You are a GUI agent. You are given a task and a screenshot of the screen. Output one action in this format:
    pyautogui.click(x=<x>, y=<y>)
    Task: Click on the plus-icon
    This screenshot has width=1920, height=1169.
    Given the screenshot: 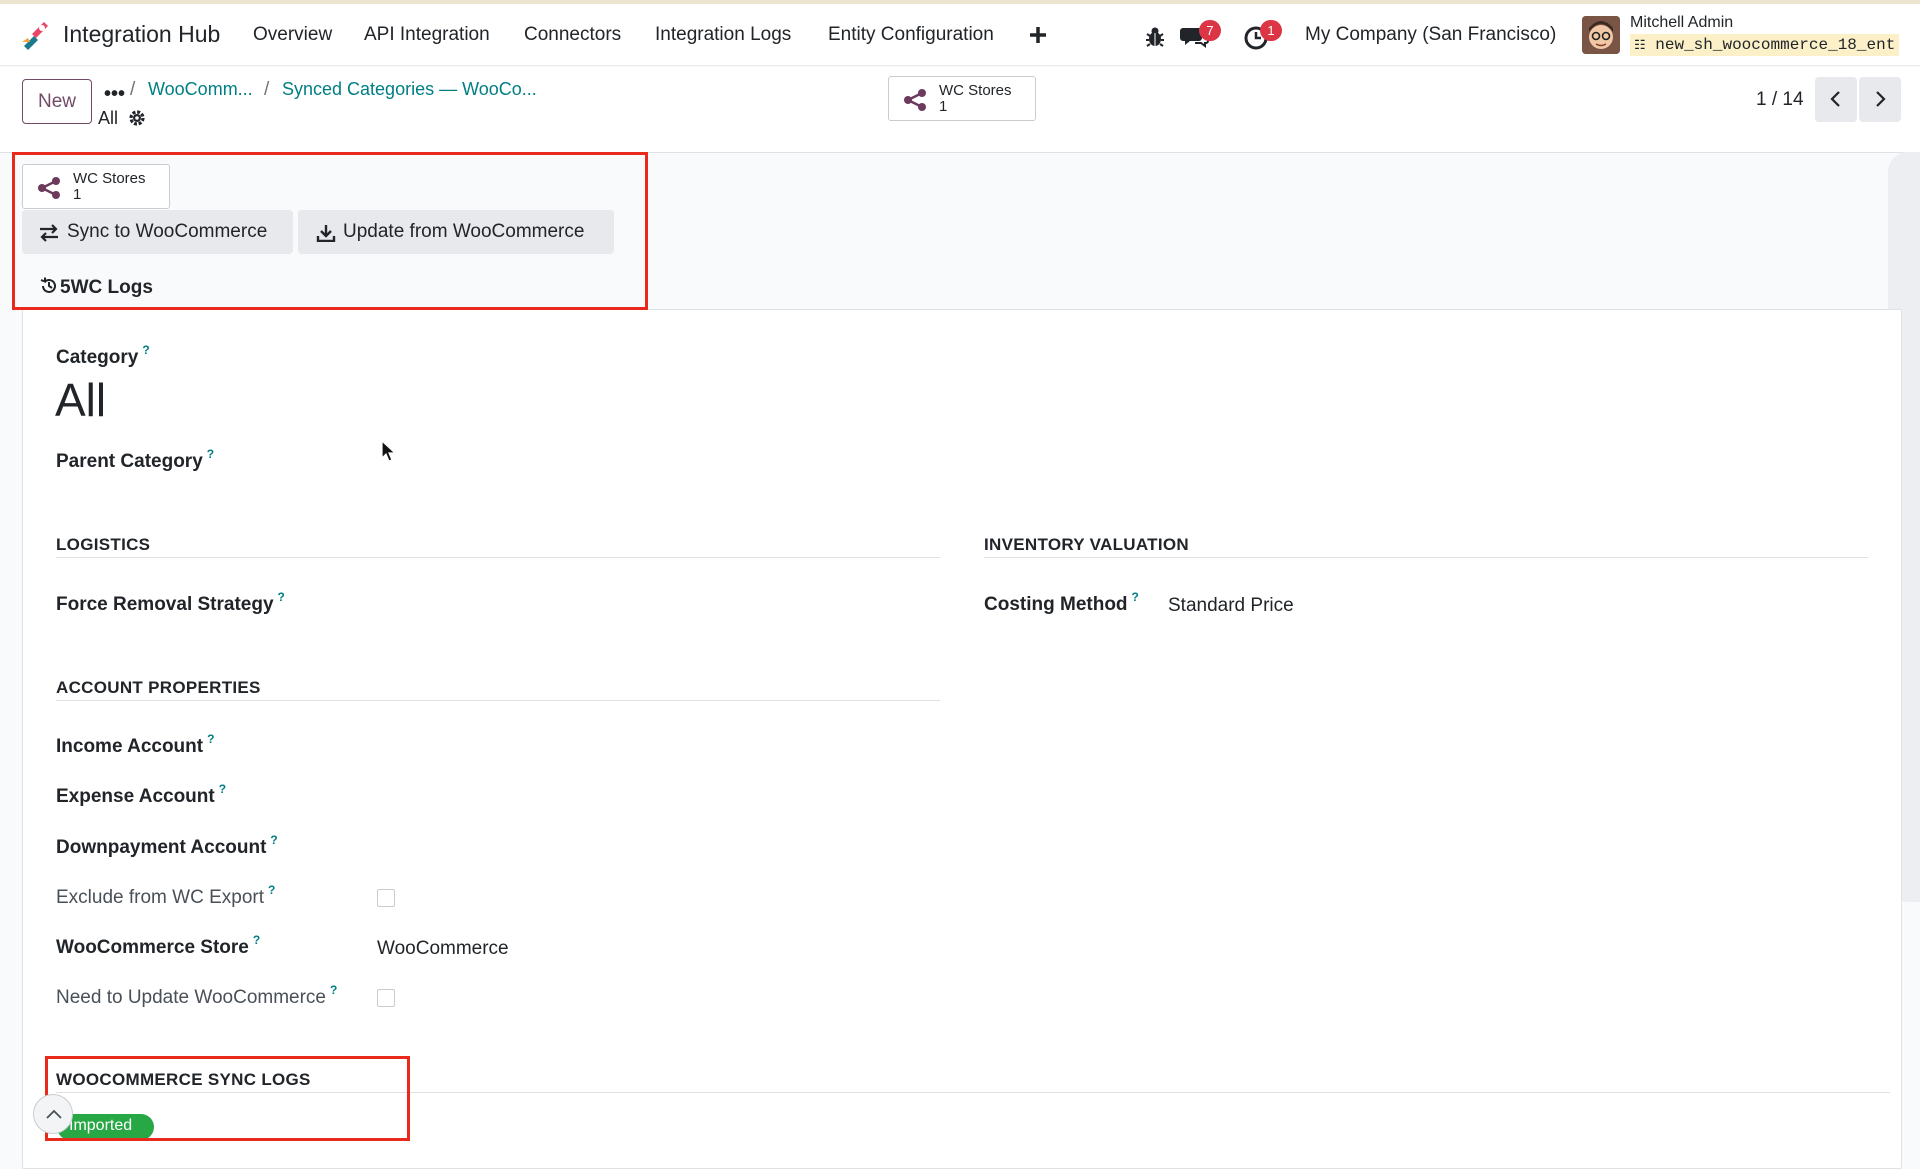 What is the action you would take?
    pyautogui.click(x=1038, y=35)
    